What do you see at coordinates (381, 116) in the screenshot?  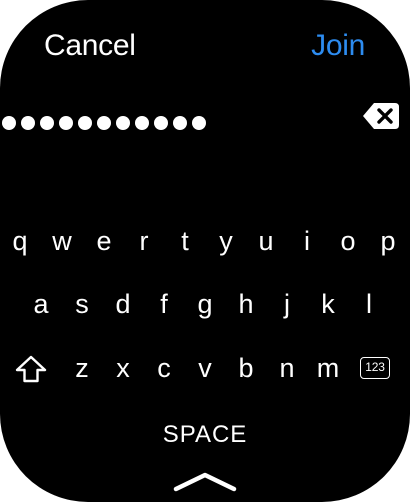 I see `delete-backward-icon` at bounding box center [381, 116].